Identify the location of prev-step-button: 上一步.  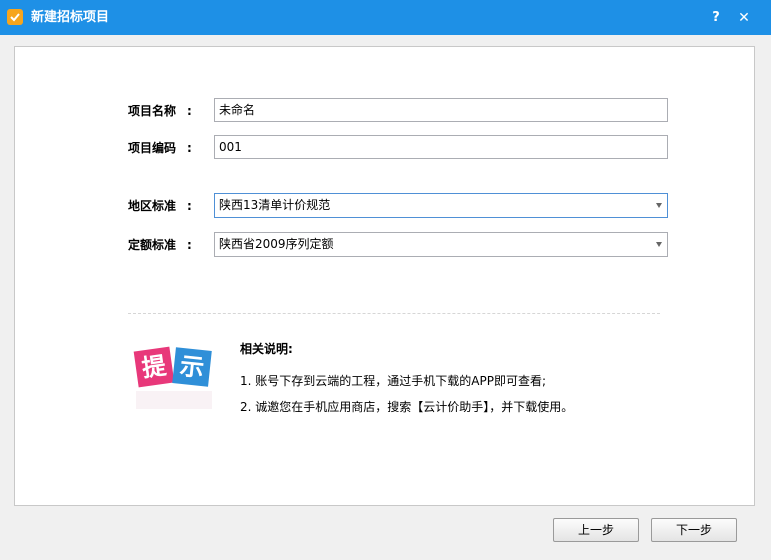
(596, 530).